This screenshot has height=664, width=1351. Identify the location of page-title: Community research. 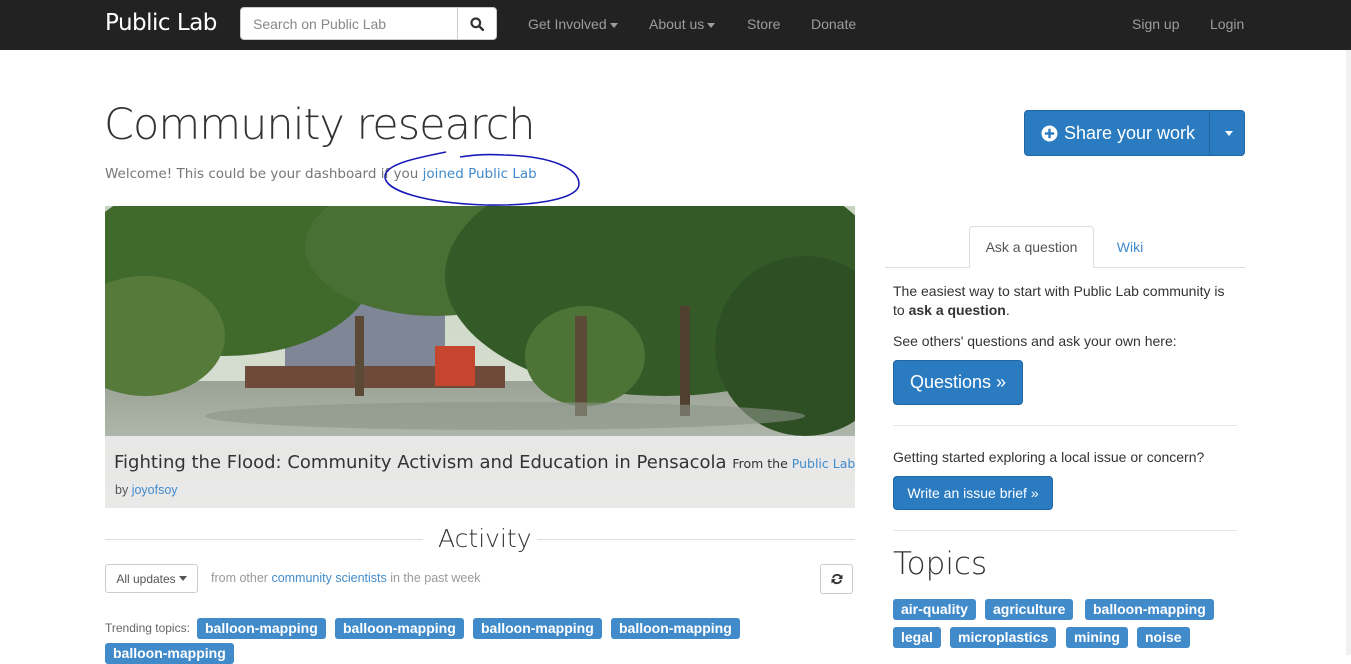
(320, 125).